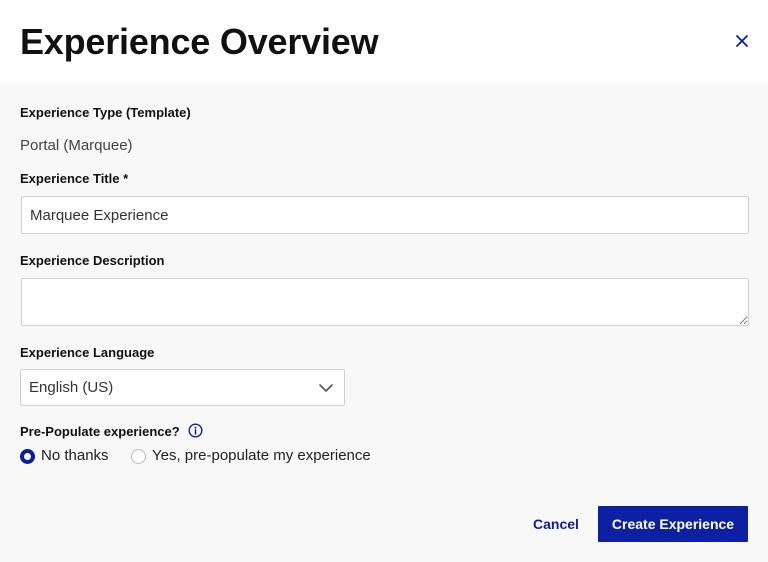 This screenshot has width=768, height=562. What do you see at coordinates (105, 112) in the screenshot?
I see `experience-type-label: Experience Type (Template)` at bounding box center [105, 112].